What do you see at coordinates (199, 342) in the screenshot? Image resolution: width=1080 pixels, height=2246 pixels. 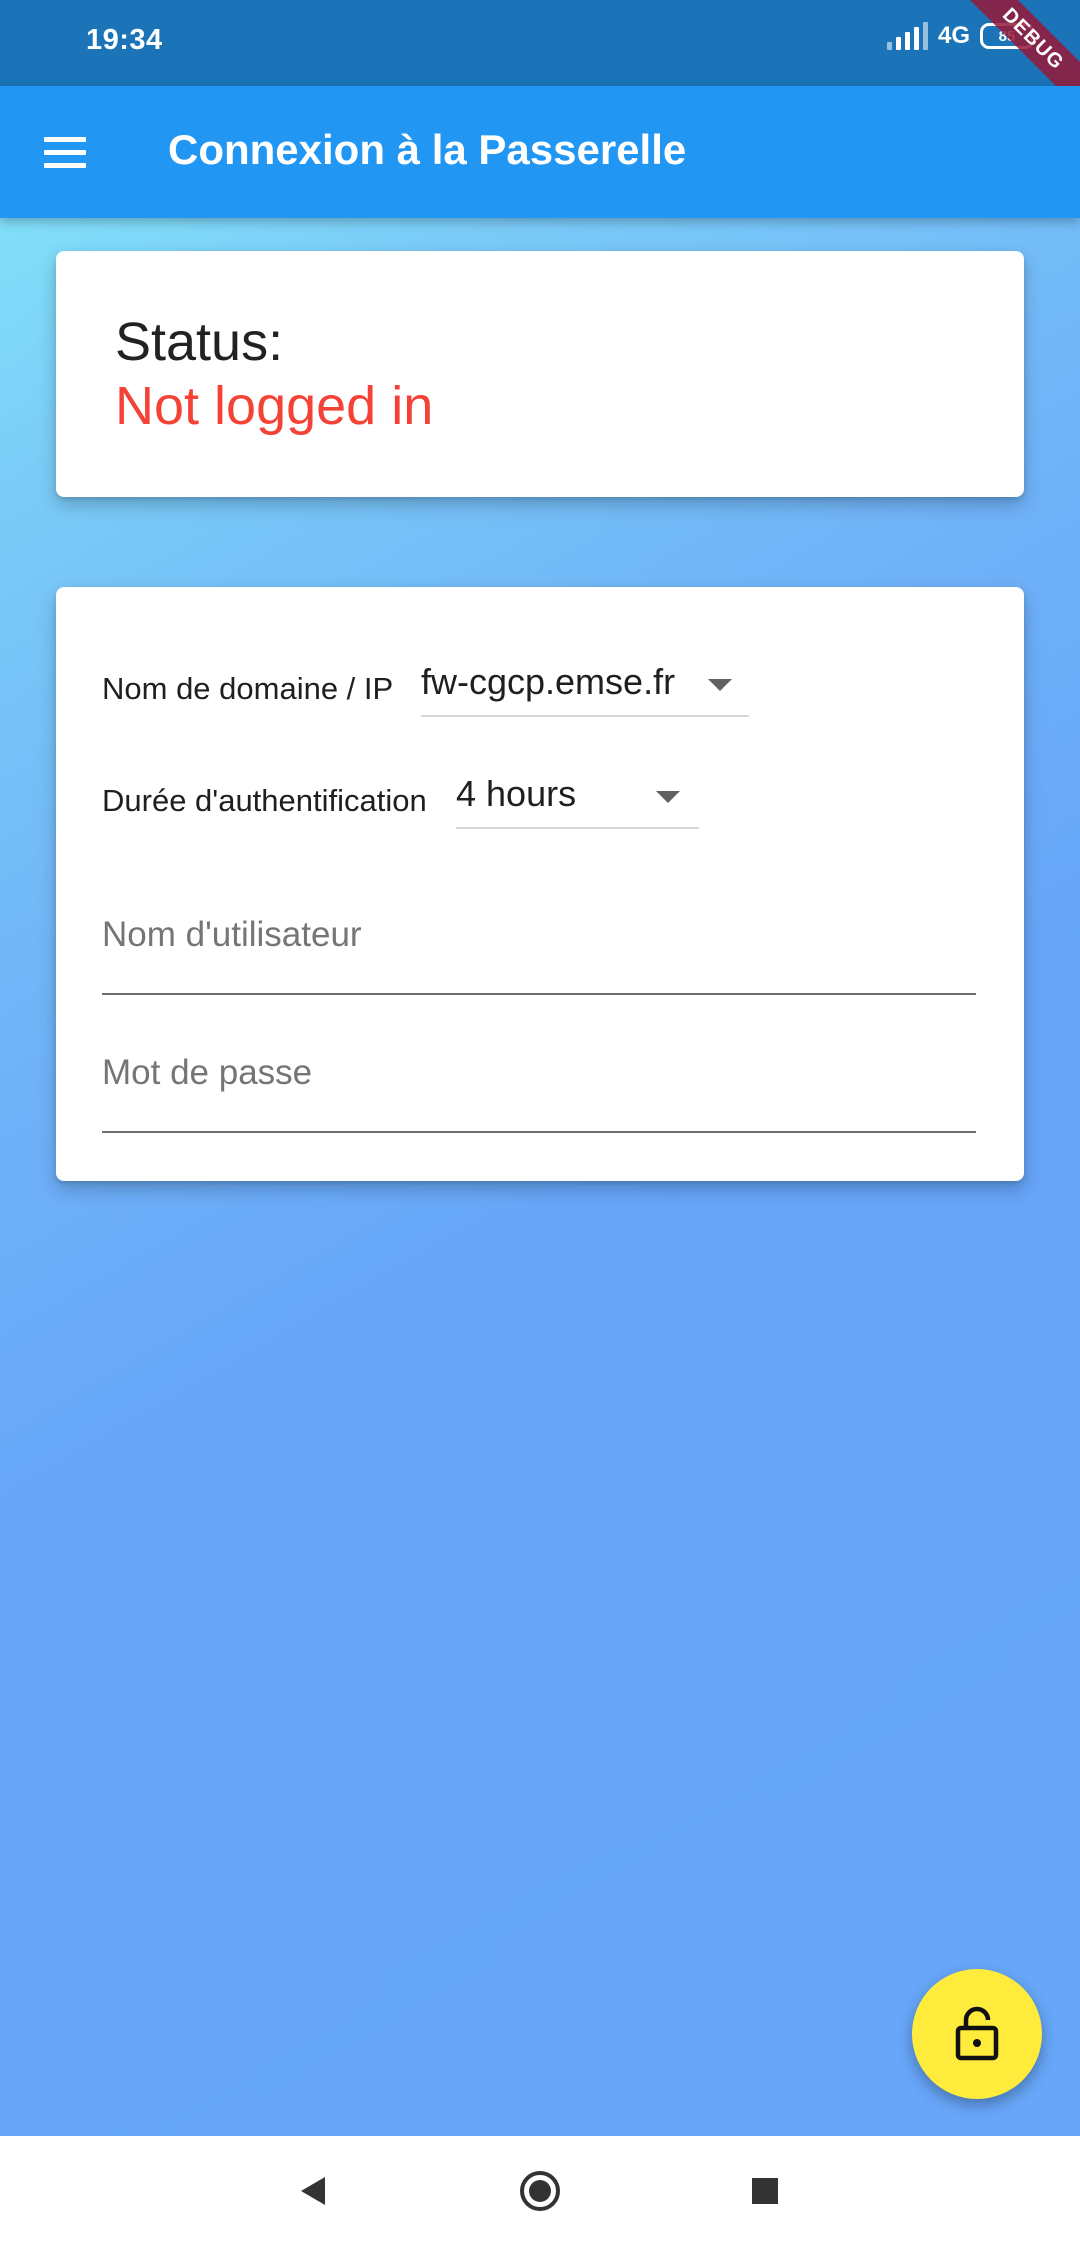 I see `status-label: Status:` at bounding box center [199, 342].